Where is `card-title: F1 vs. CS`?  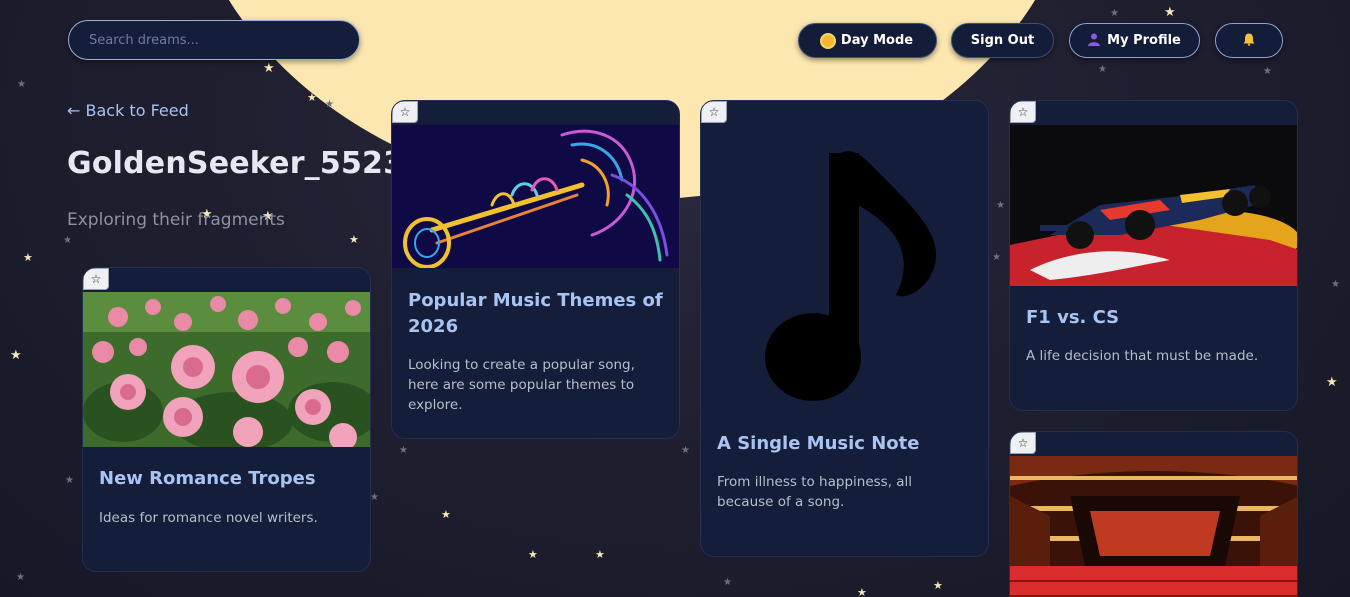
card-title: F1 vs. CS is located at coordinates (1073, 317).